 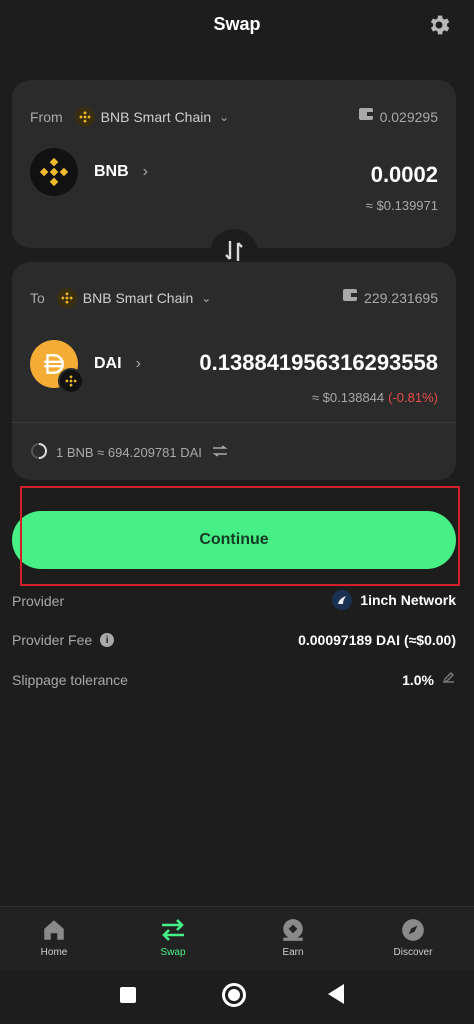 What do you see at coordinates (138, 298) in the screenshot?
I see `to-chain-name: BNB Smart Chain` at bounding box center [138, 298].